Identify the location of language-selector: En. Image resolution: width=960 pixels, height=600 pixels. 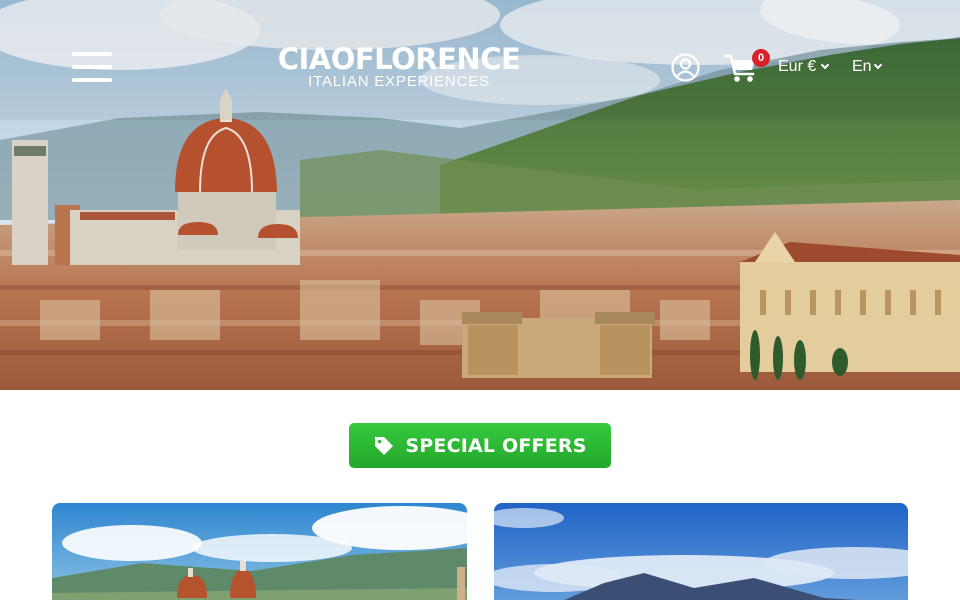
(867, 67).